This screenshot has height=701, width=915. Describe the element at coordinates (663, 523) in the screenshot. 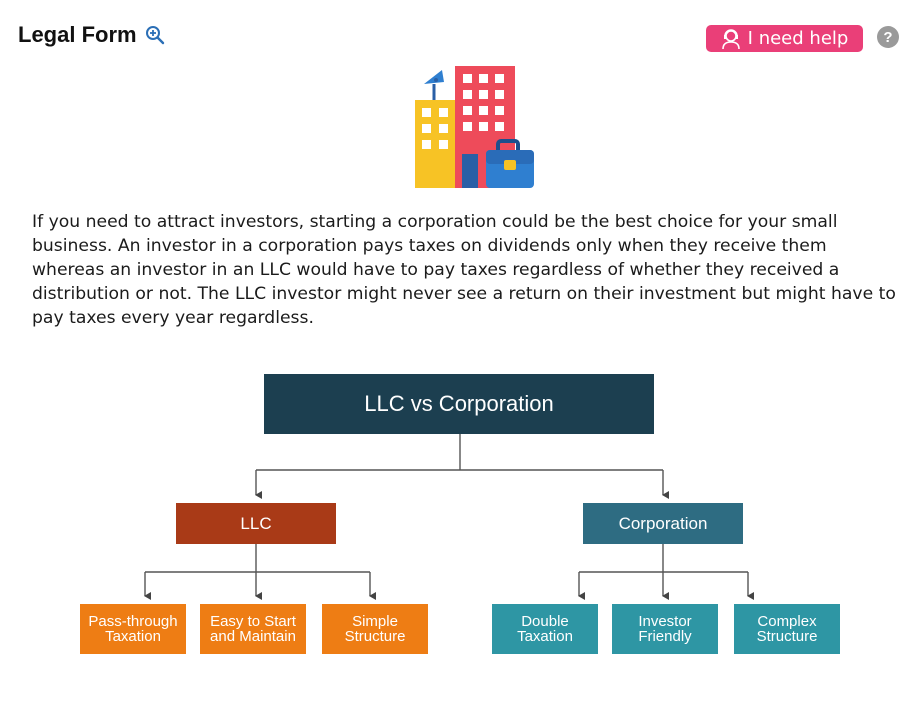

I see `corporation-box: Corporation` at that location.